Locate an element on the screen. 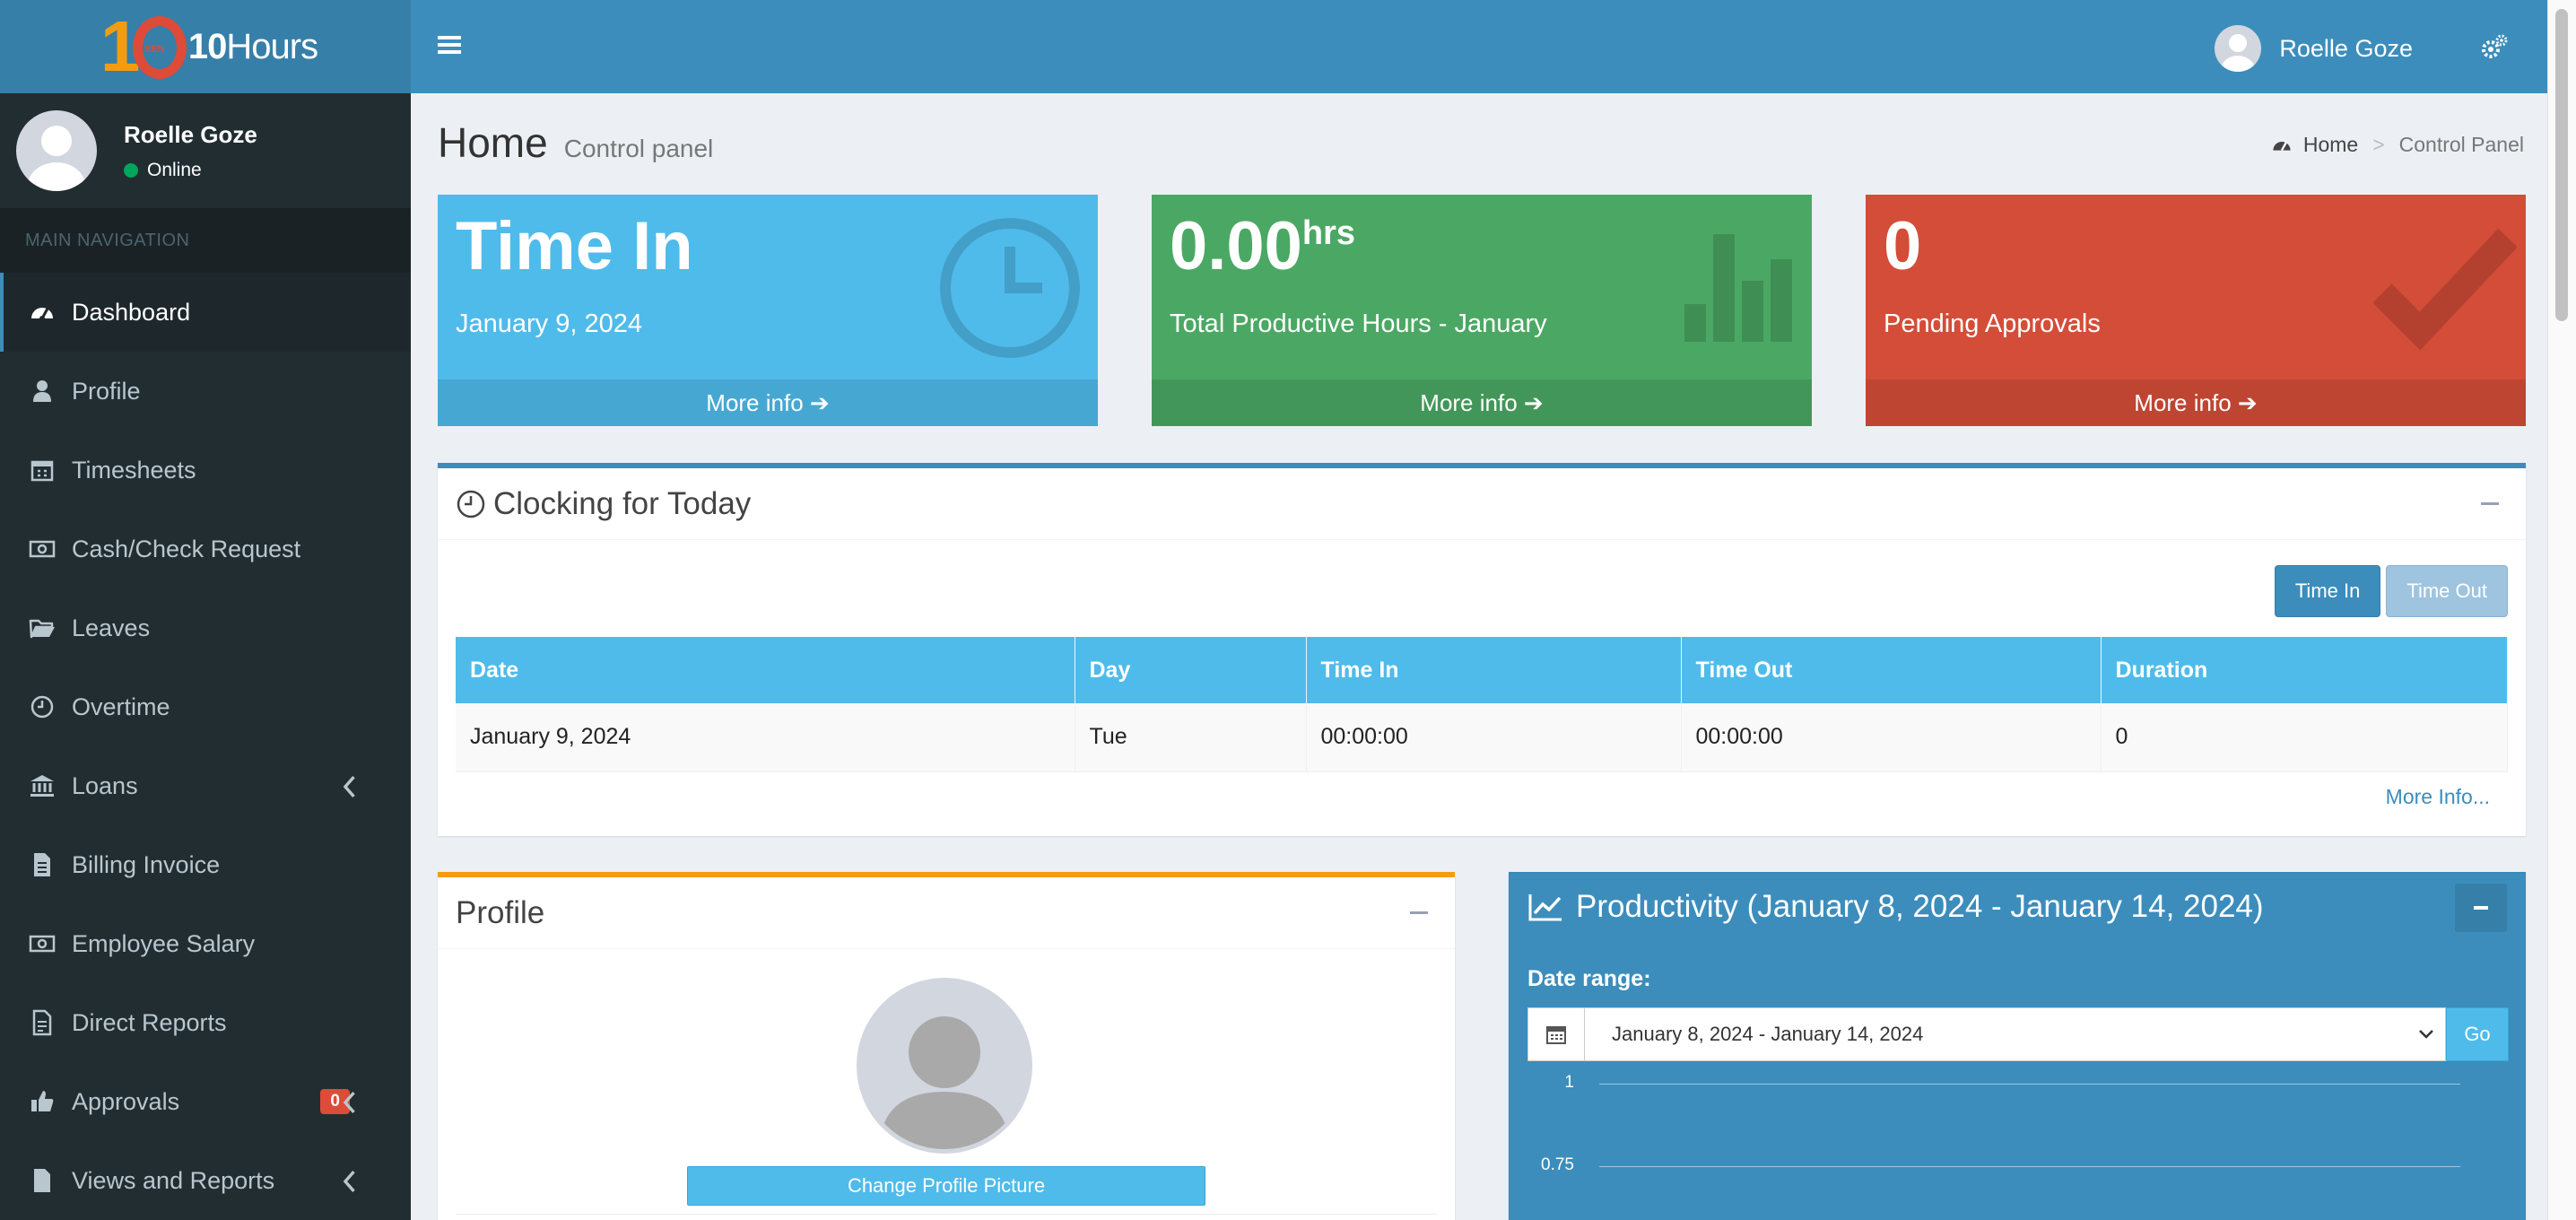 This screenshot has height=1220, width=2576. box-header: Clocking for Today is located at coordinates (1482, 504).